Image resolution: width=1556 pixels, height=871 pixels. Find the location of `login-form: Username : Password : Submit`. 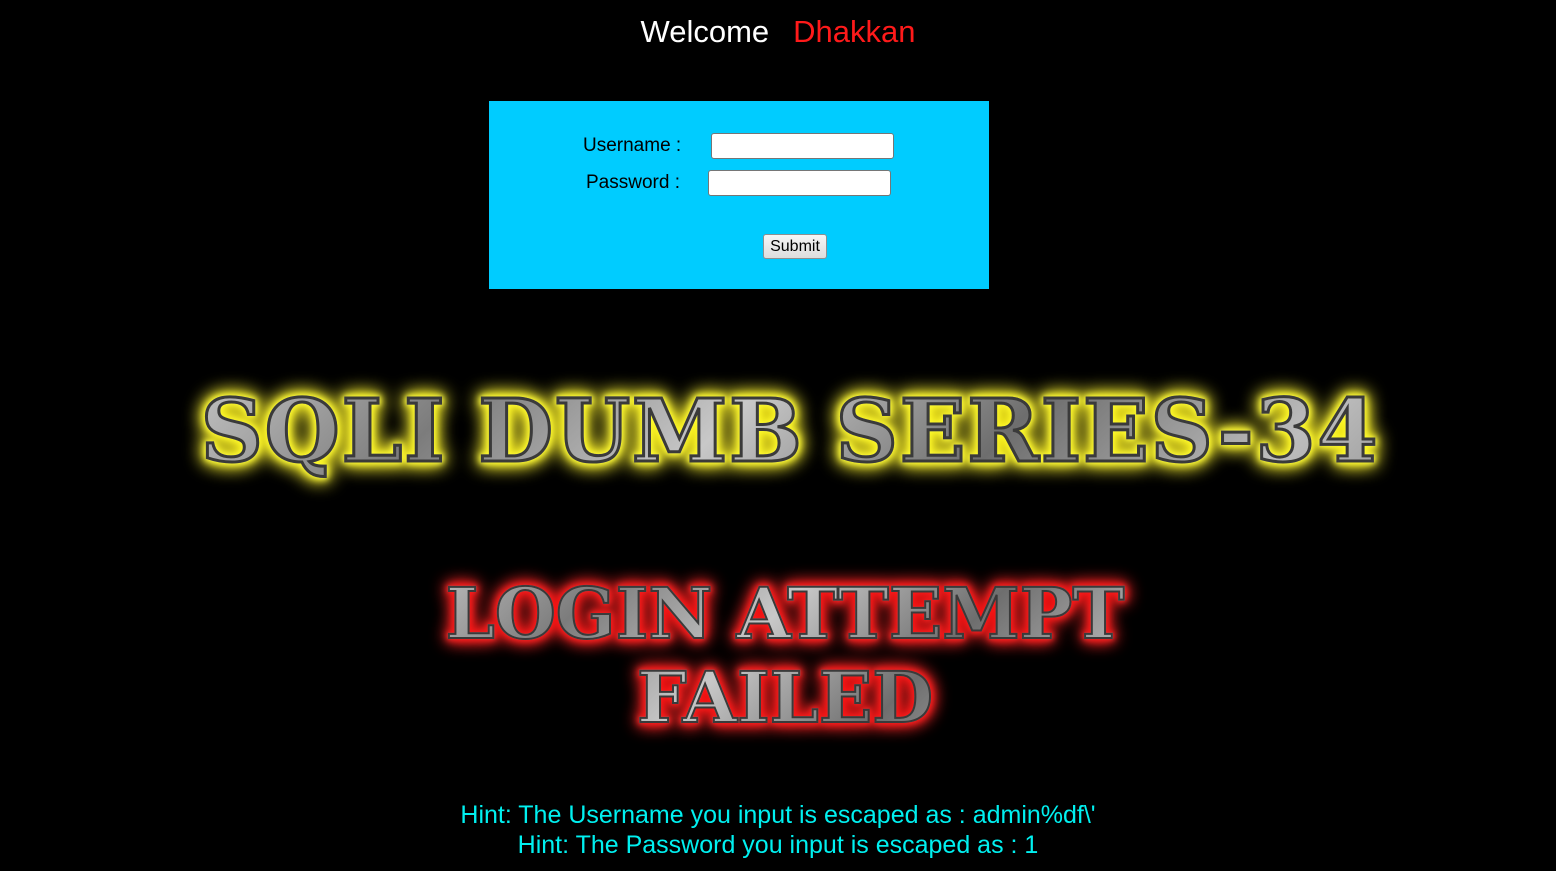

login-form: Username : Password : Submit is located at coordinates (739, 195).